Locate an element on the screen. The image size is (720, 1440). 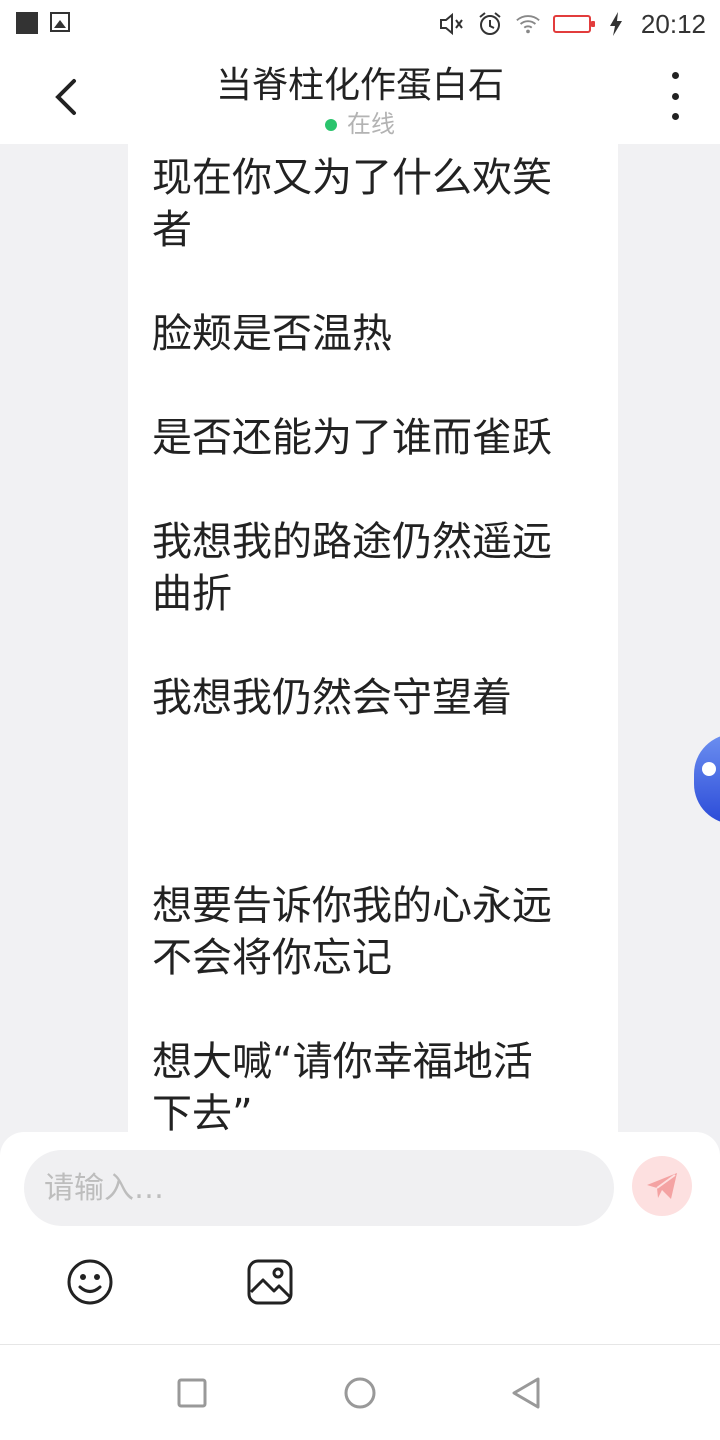
home-button is located at coordinates (360, 1393).